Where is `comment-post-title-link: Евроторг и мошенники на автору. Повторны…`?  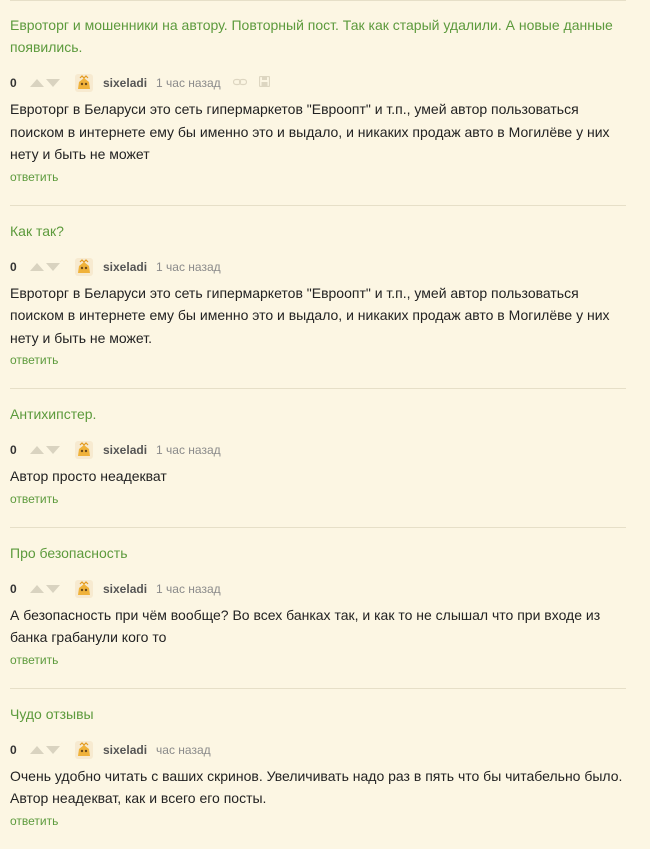
comment-post-title-link: Евроторг и мошенники на автору. Повторны… is located at coordinates (318, 29).